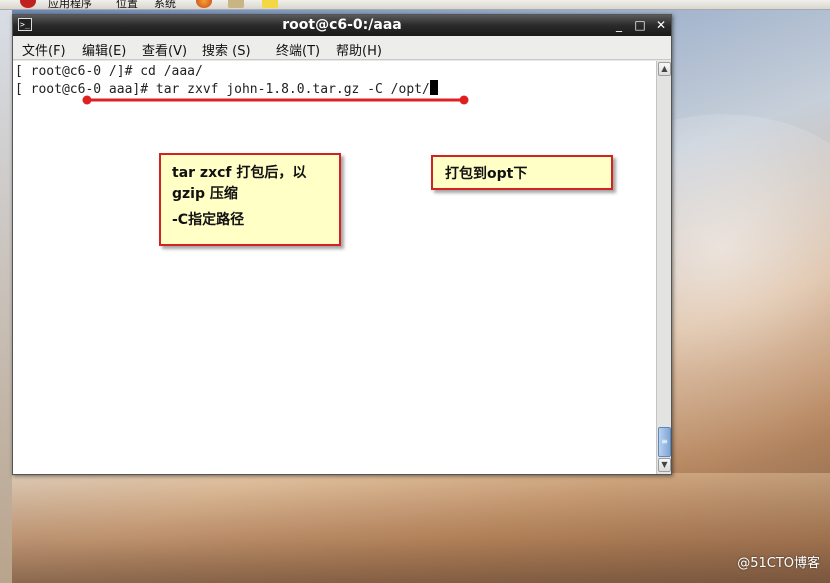 The height and width of the screenshot is (583, 830). I want to click on watermark: @51CTO博客, so click(778, 563).